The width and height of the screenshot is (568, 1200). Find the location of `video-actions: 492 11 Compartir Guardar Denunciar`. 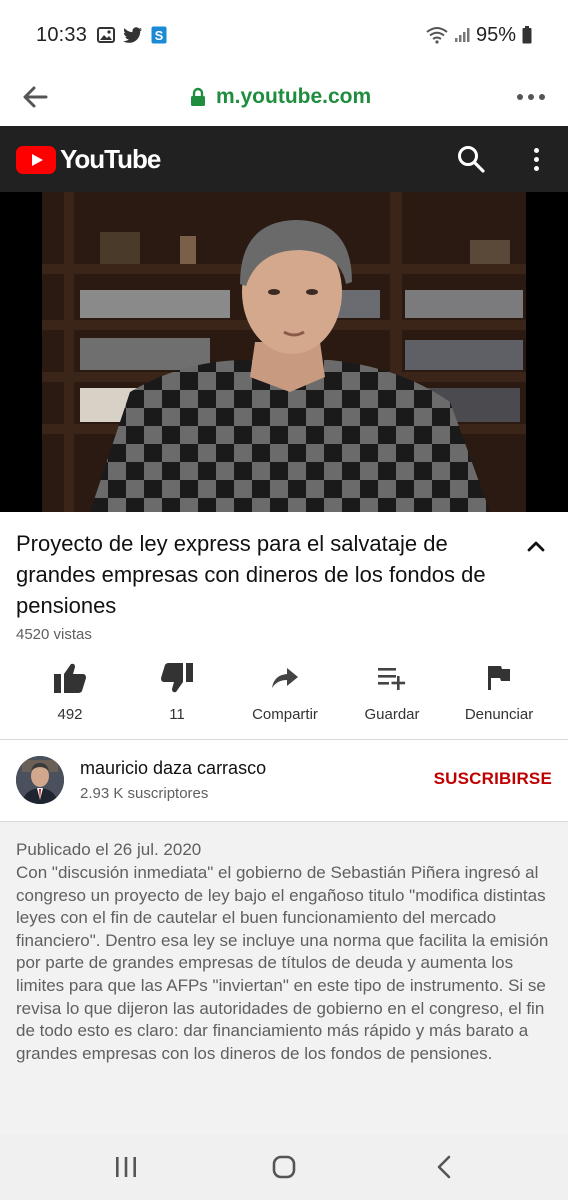

video-actions: 492 11 Compartir Guardar Denunciar is located at coordinates (284, 695).